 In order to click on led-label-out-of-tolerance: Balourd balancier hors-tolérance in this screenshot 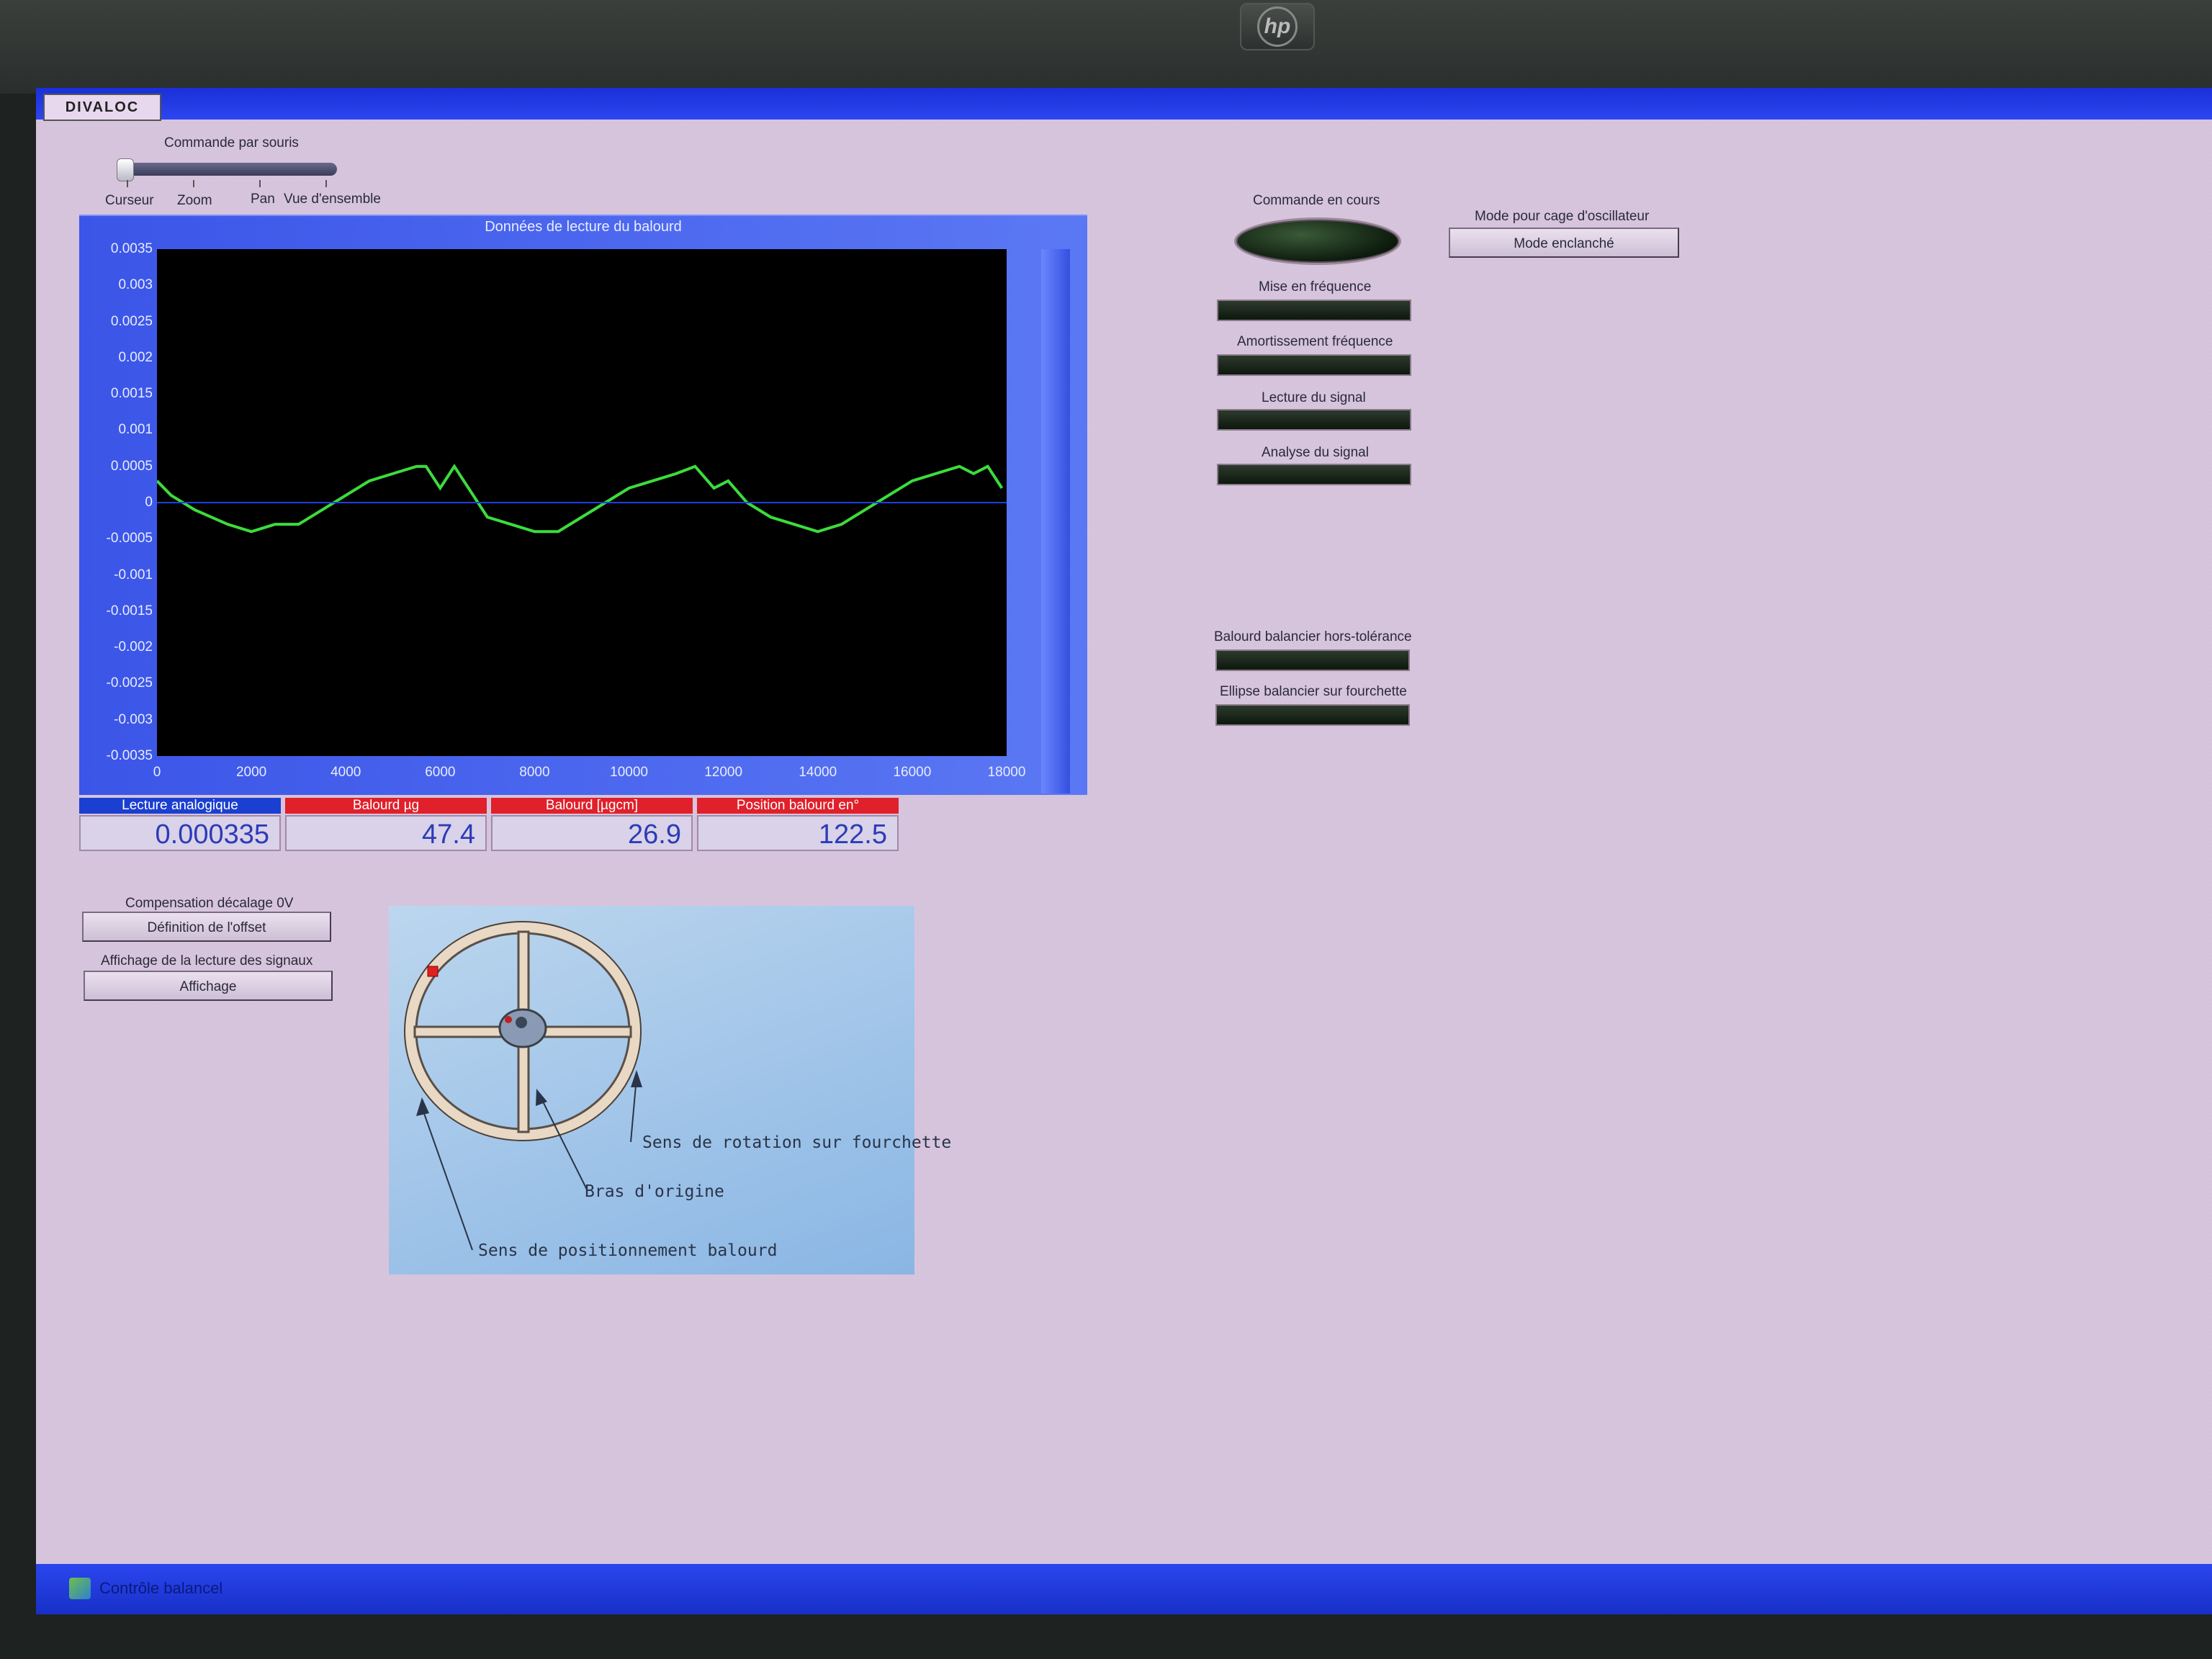, I will do `click(1313, 636)`.